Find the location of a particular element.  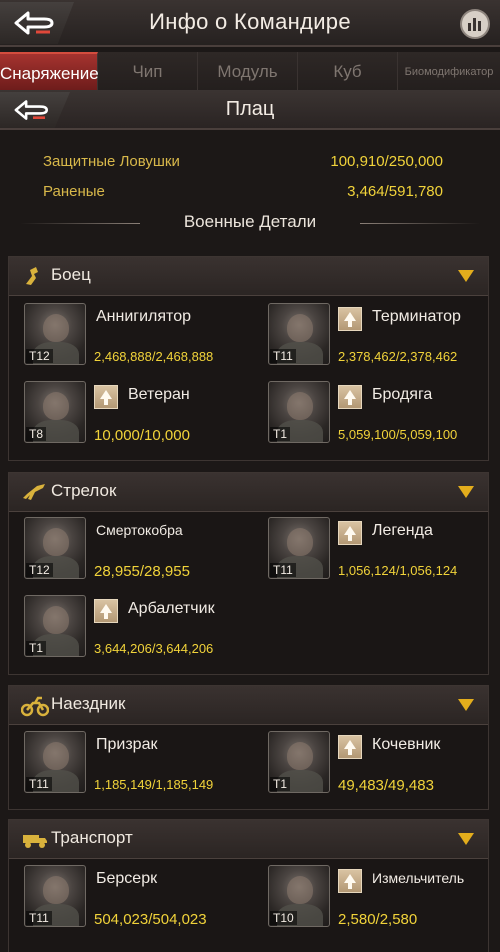

unit-name: Призрак is located at coordinates (127, 744).